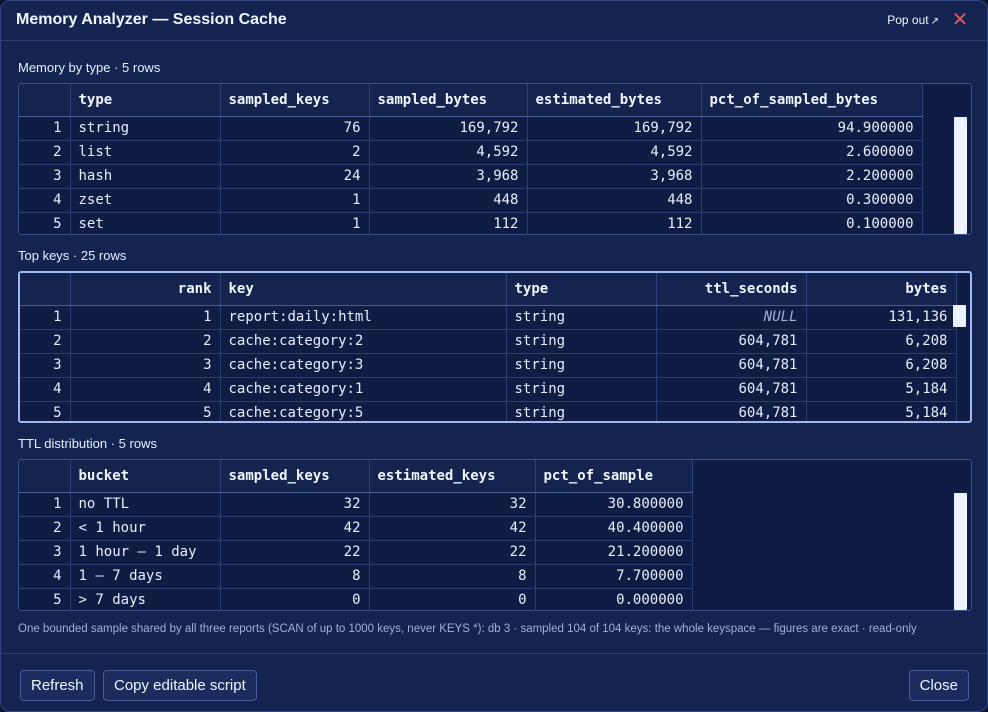 The height and width of the screenshot is (712, 988). Describe the element at coordinates (356, 576) in the screenshot. I see `table-row: 41 – 7 days 8 8 7.700000` at that location.